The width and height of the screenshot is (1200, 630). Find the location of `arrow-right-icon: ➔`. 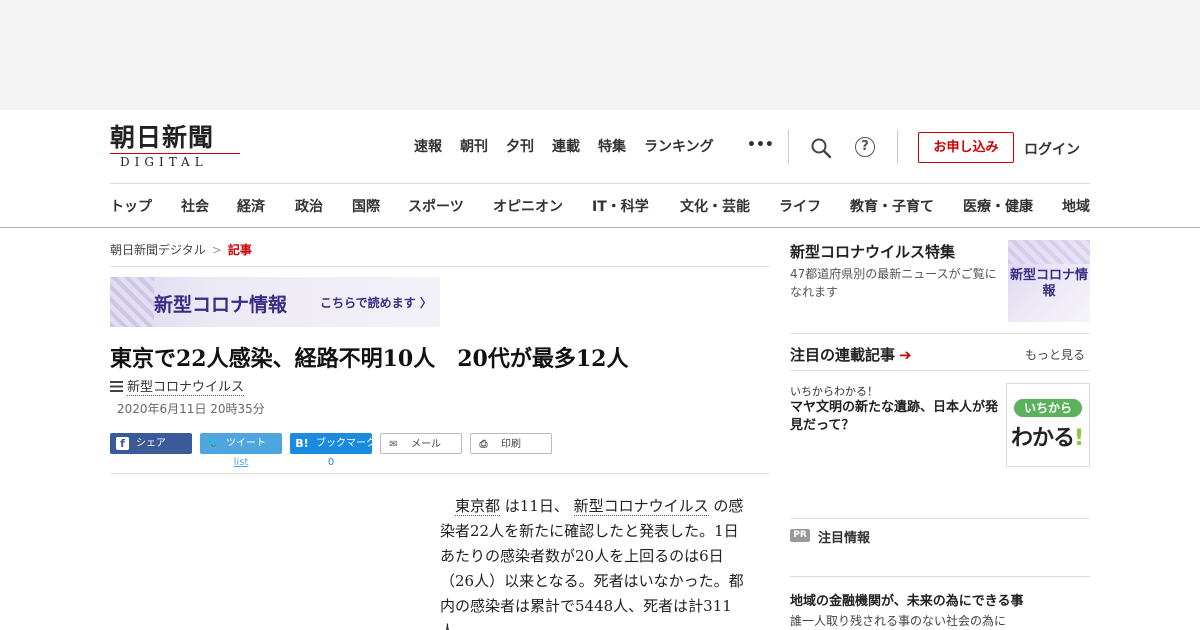

arrow-right-icon: ➔ is located at coordinates (905, 355).